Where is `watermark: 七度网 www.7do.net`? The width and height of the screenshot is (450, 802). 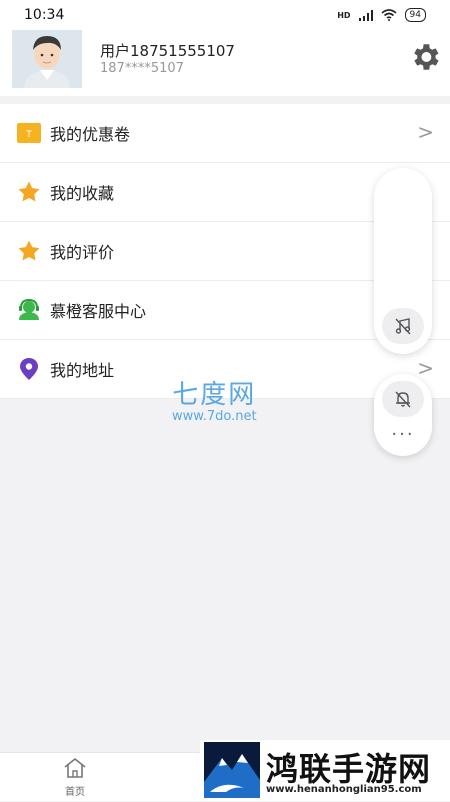 watermark: 七度网 www.7do.net is located at coordinates (214, 399).